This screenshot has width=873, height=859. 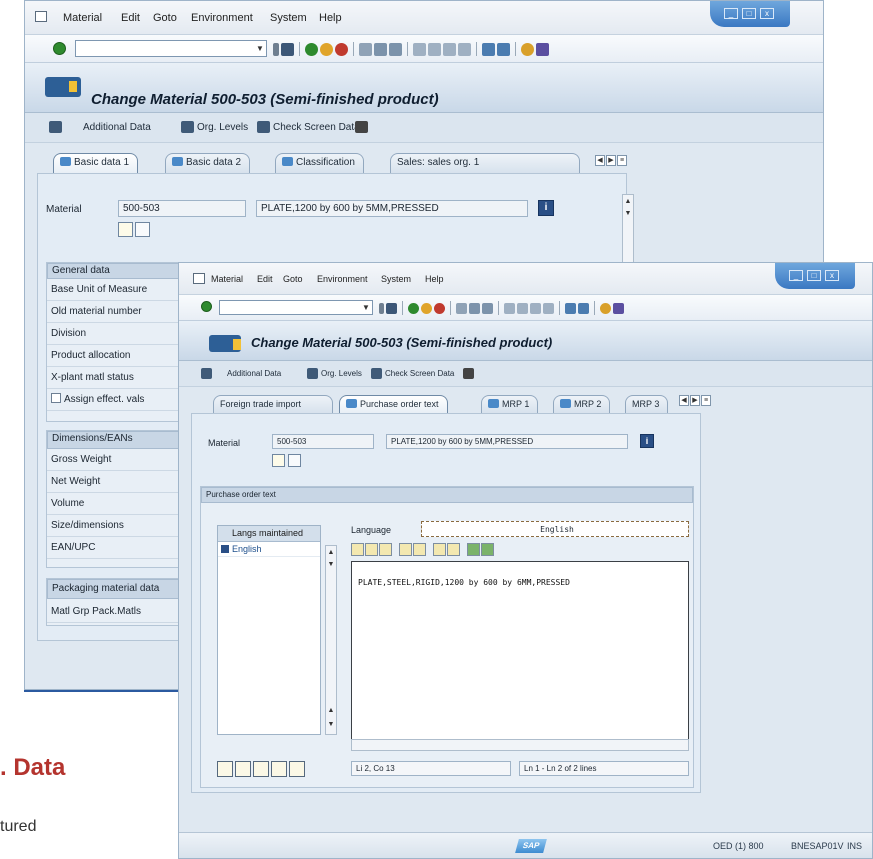 I want to click on find-icon, so click(x=474, y=308).